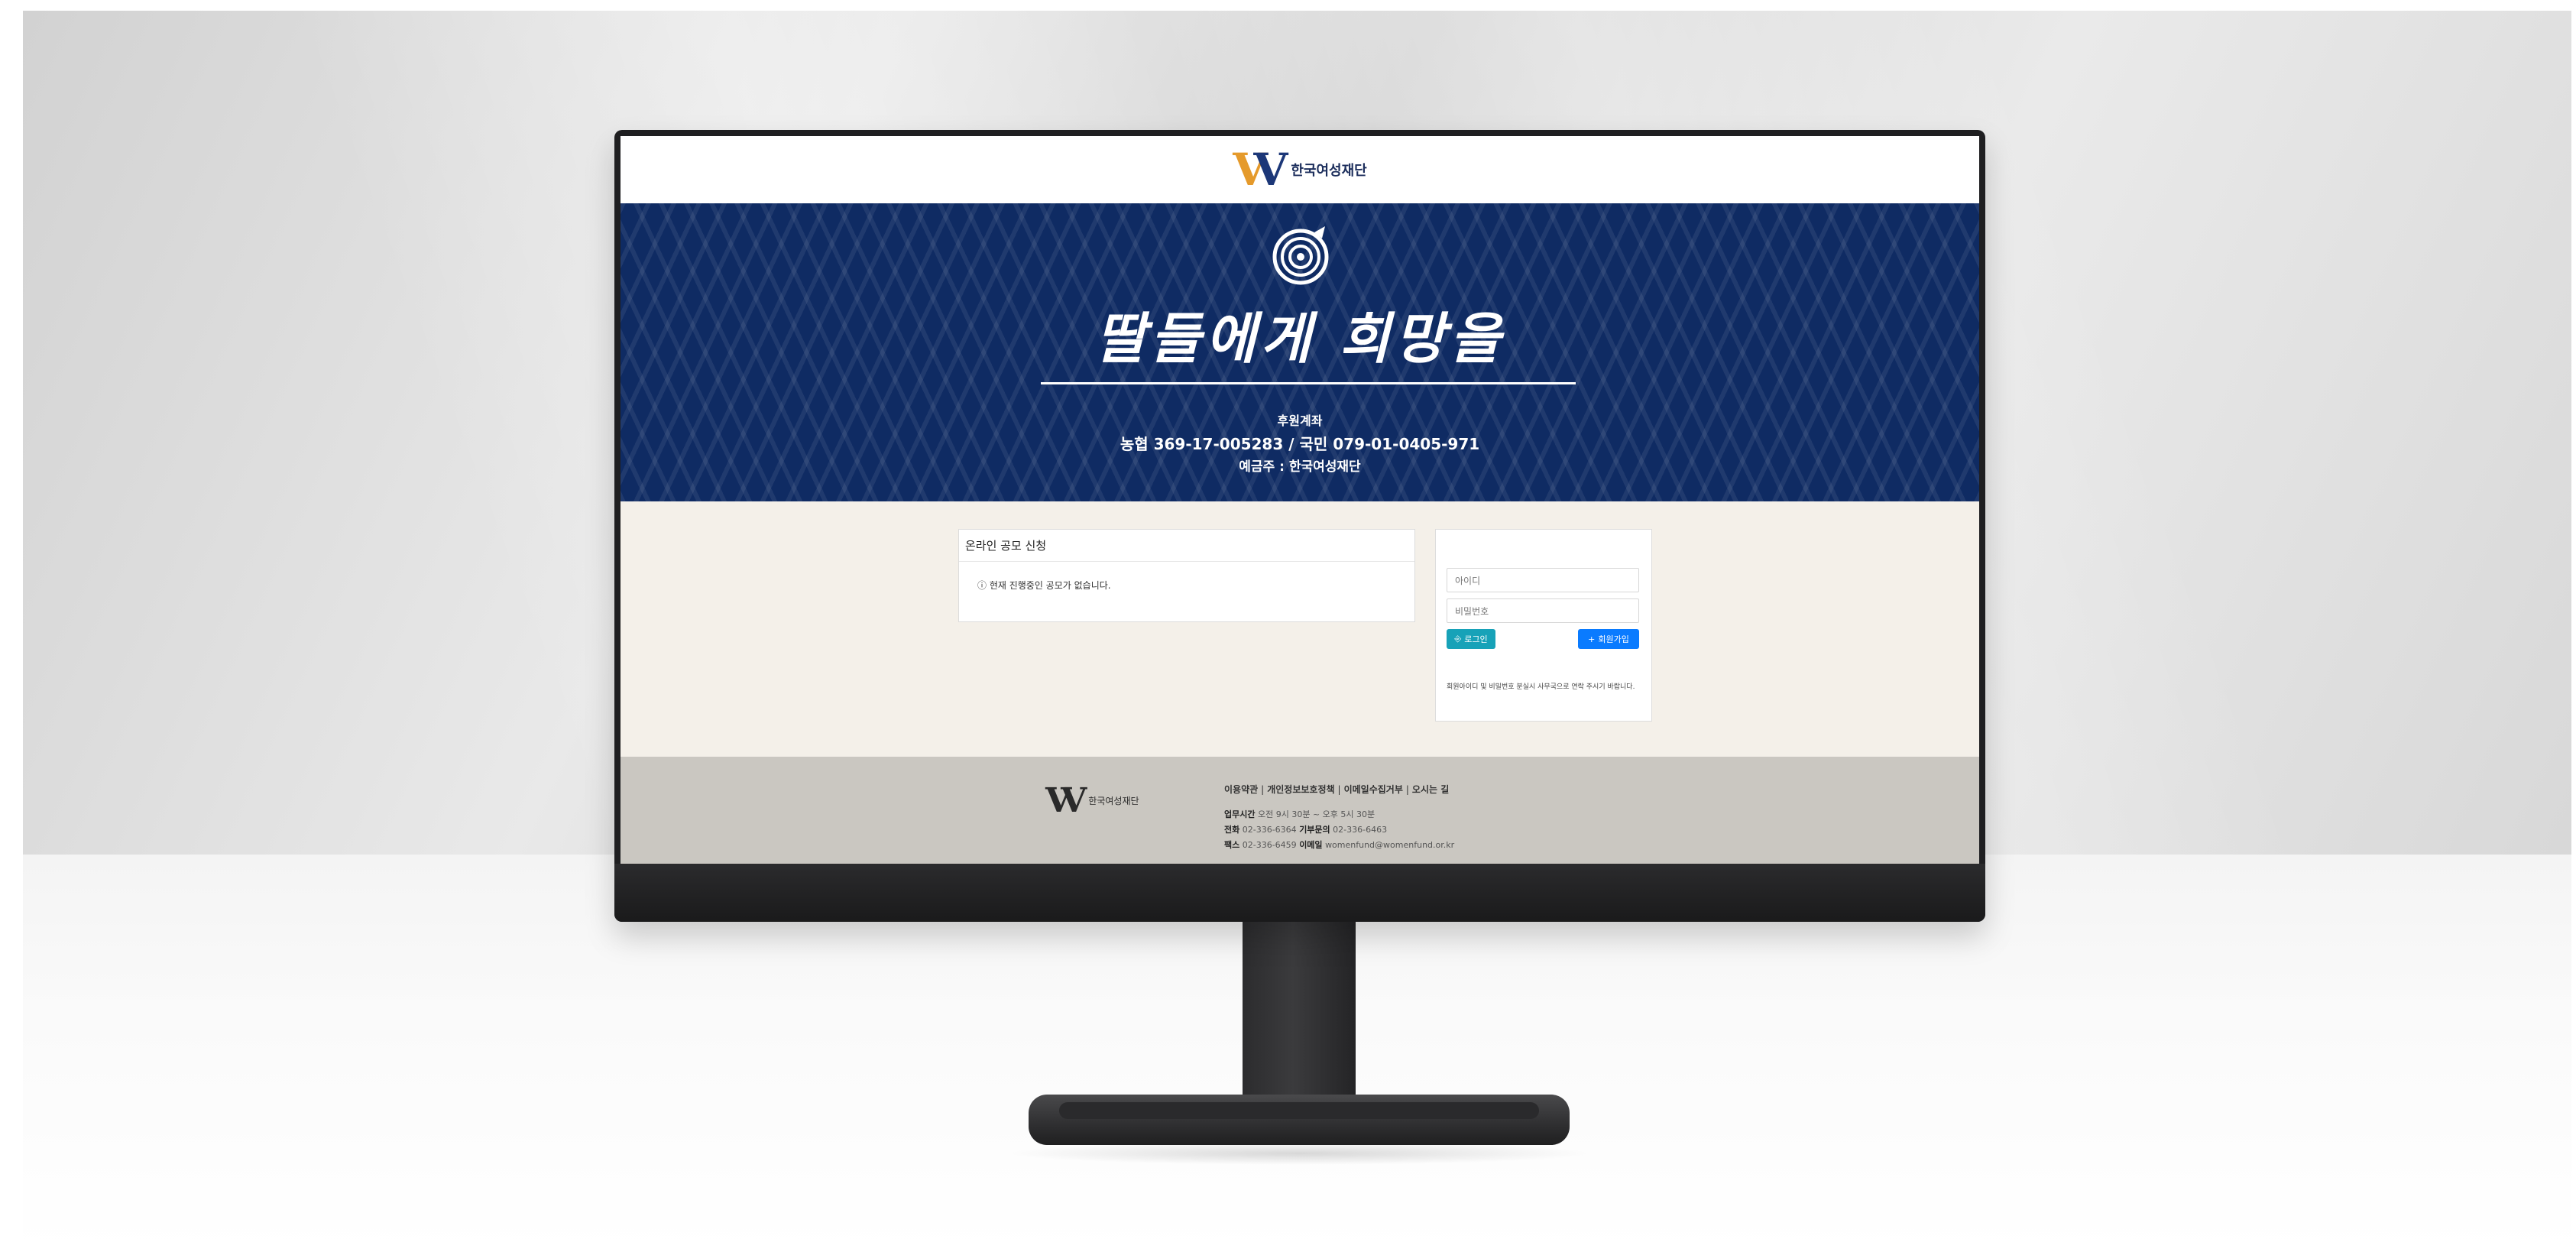 This screenshot has height=1252, width=2576. Describe the element at coordinates (1186, 575) in the screenshot. I see `online-apply-card: 온라인 공모 신청 ⓘ 현재 진행중인 공모가 없습니다.` at that location.